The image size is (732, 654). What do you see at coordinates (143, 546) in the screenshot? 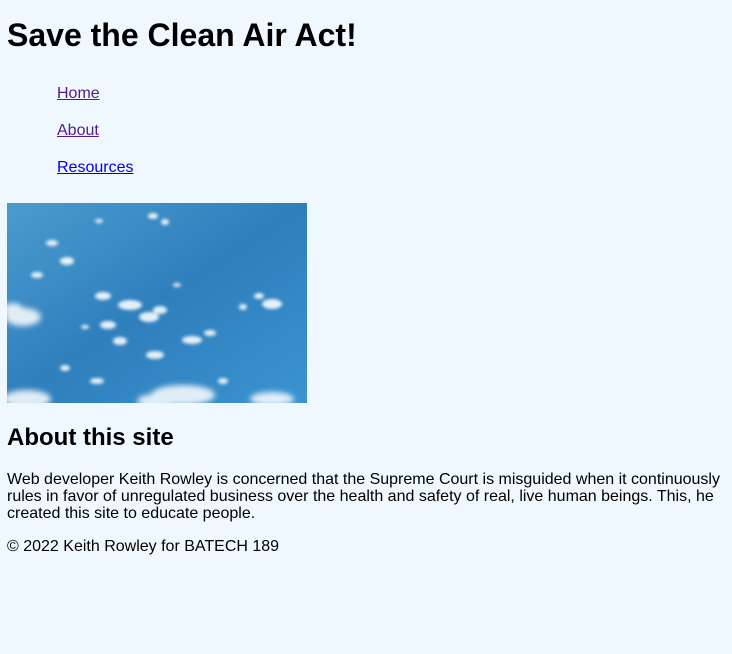
I see `footer-copyright: © 2022 Keith Rowley for BATECH 189` at bounding box center [143, 546].